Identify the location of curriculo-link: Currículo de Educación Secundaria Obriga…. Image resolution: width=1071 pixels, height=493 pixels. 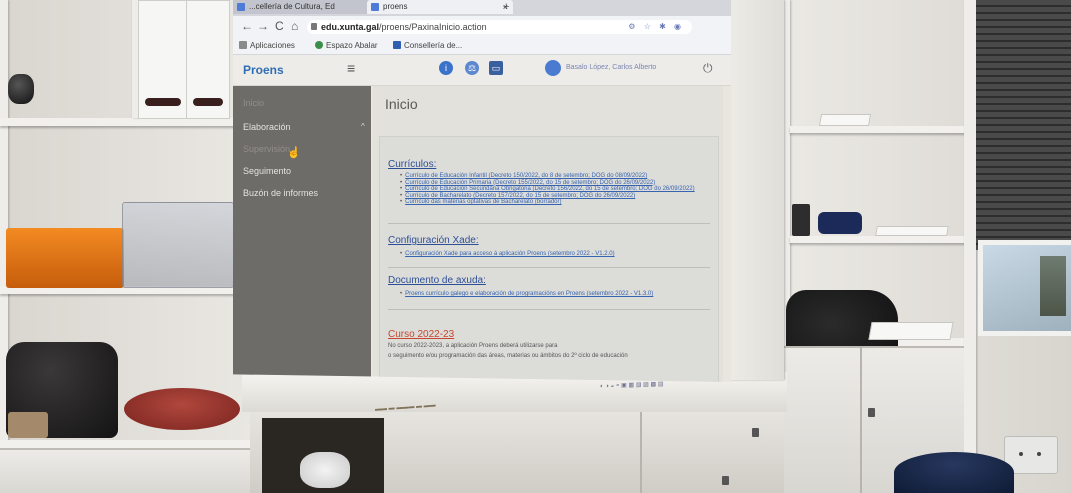
(547, 189).